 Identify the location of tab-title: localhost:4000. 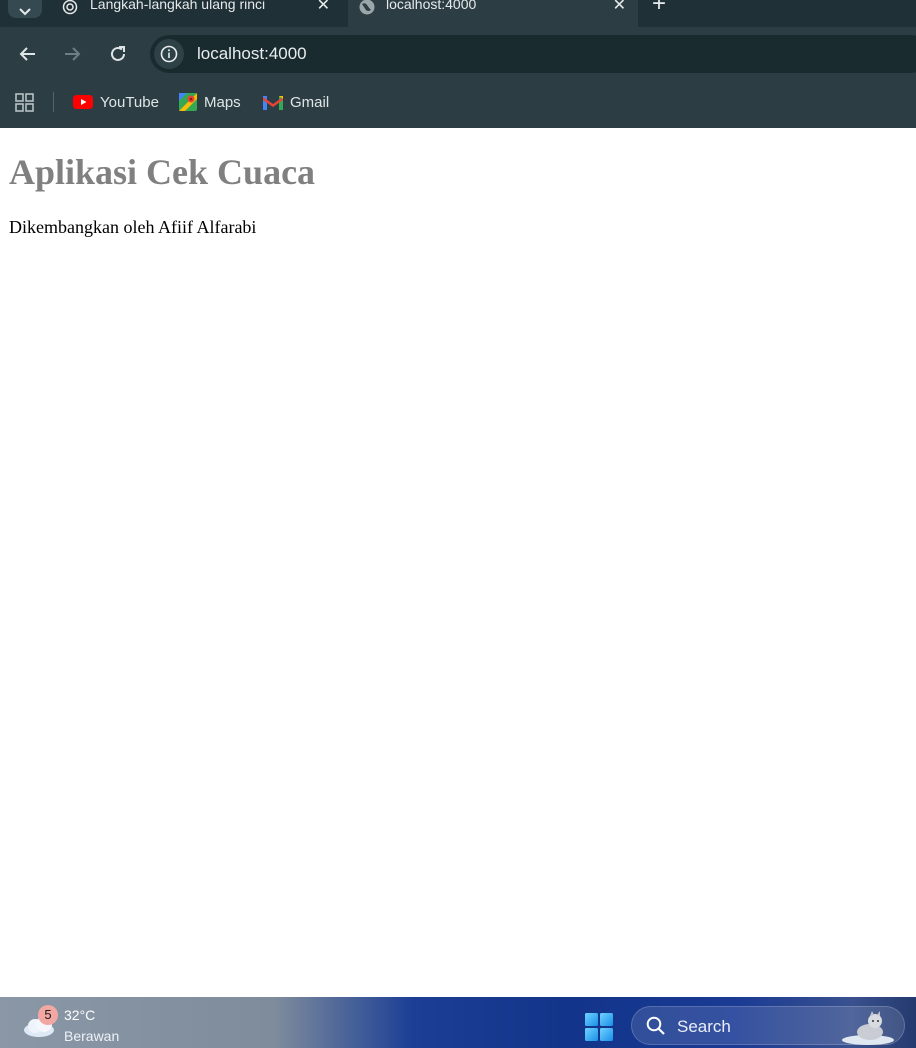
(431, 6).